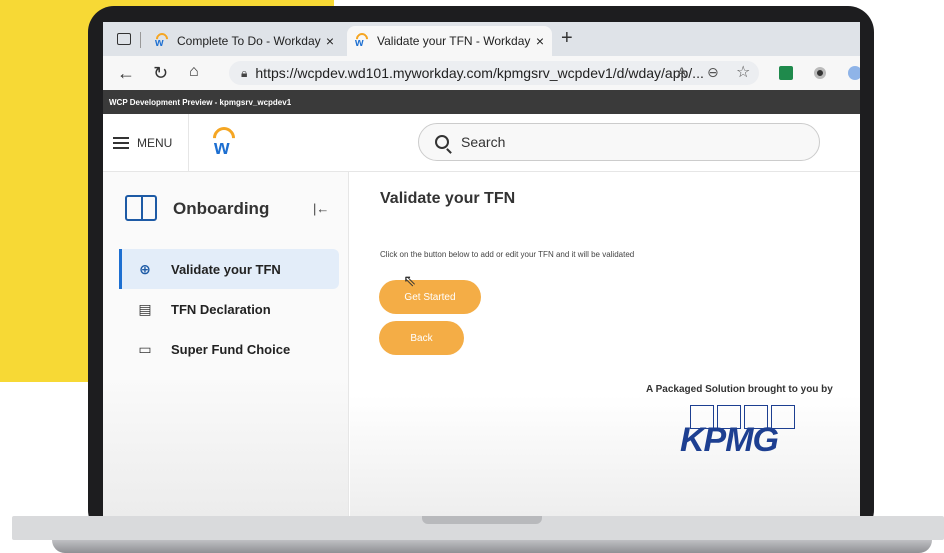 Image resolution: width=944 pixels, height=553 pixels. What do you see at coordinates (141, 208) in the screenshot?
I see `onboarding-badge-icon` at bounding box center [141, 208].